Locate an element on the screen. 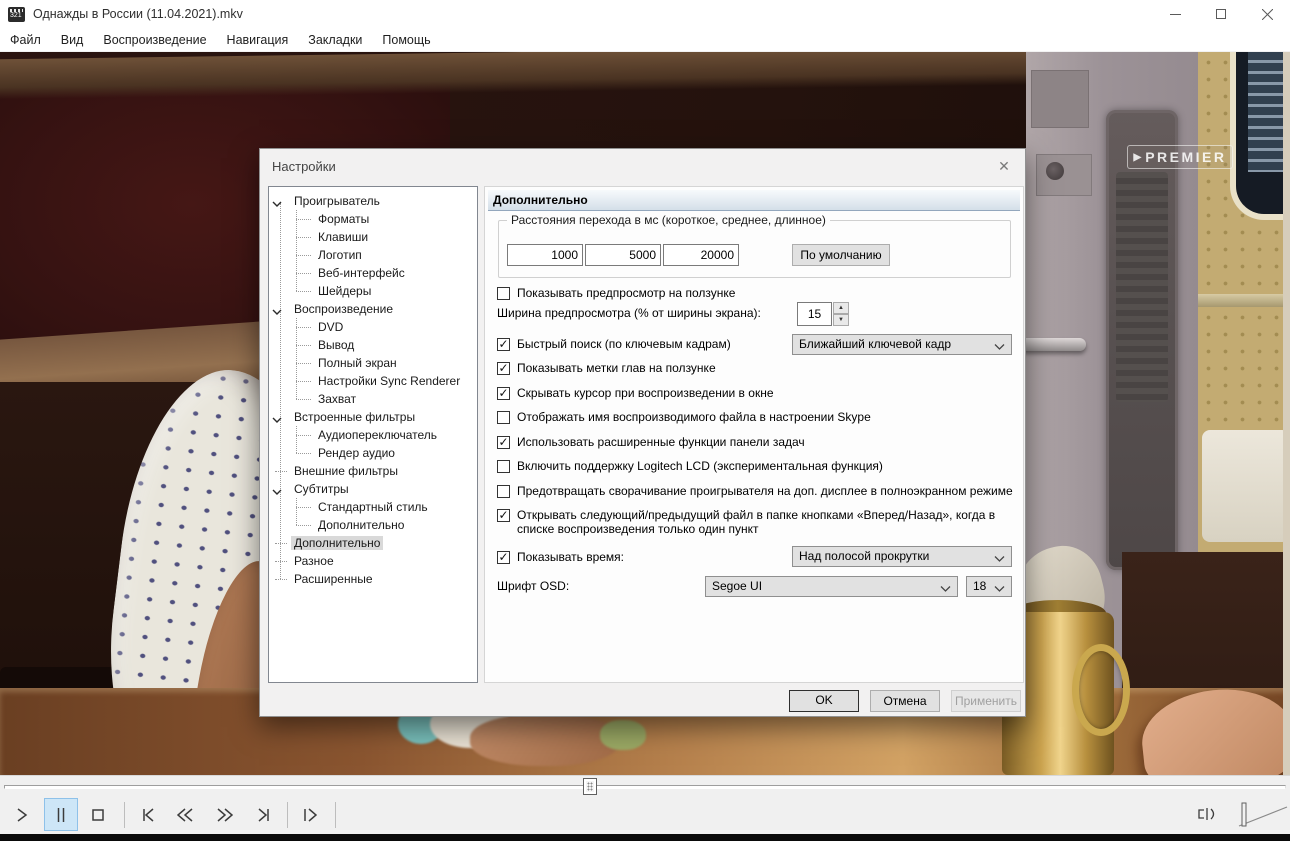 The image size is (1290, 841). tree-item-dvd: DVD is located at coordinates (373, 327).